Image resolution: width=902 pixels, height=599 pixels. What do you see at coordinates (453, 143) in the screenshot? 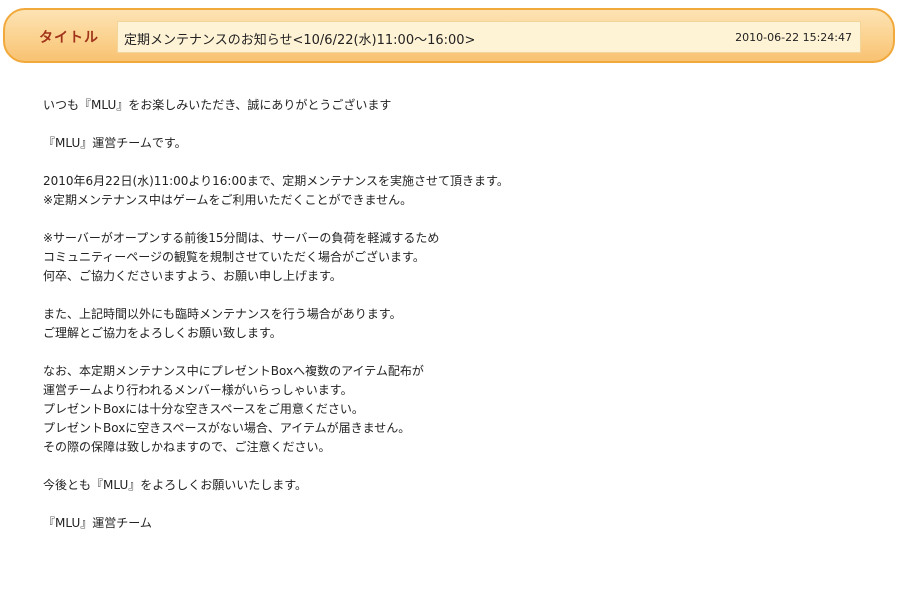
I see `paragraph-intro: 『MLU』運営チームです。` at bounding box center [453, 143].